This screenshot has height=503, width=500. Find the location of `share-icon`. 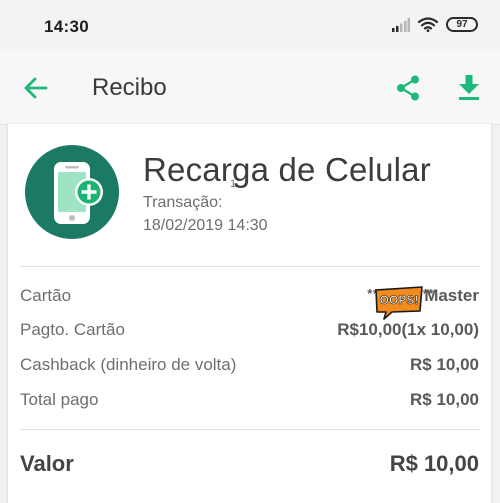

share-icon is located at coordinates (408, 88).